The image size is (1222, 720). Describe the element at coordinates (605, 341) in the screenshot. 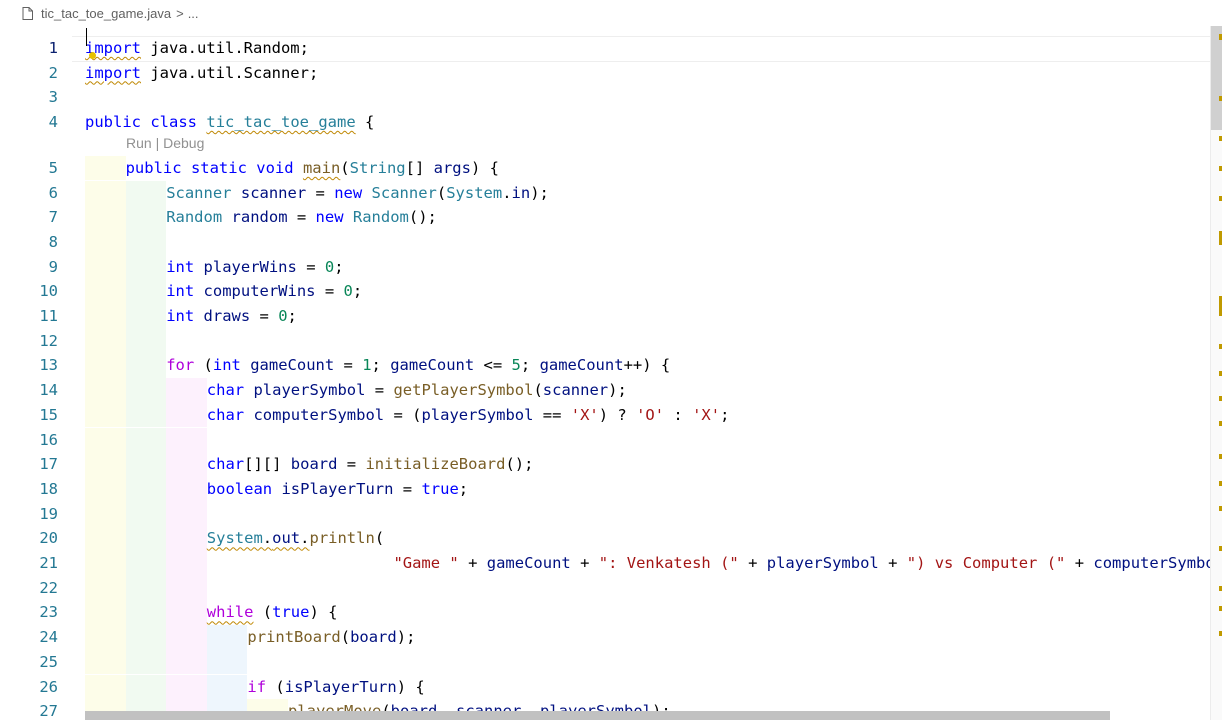

I see `code-line: 12` at that location.